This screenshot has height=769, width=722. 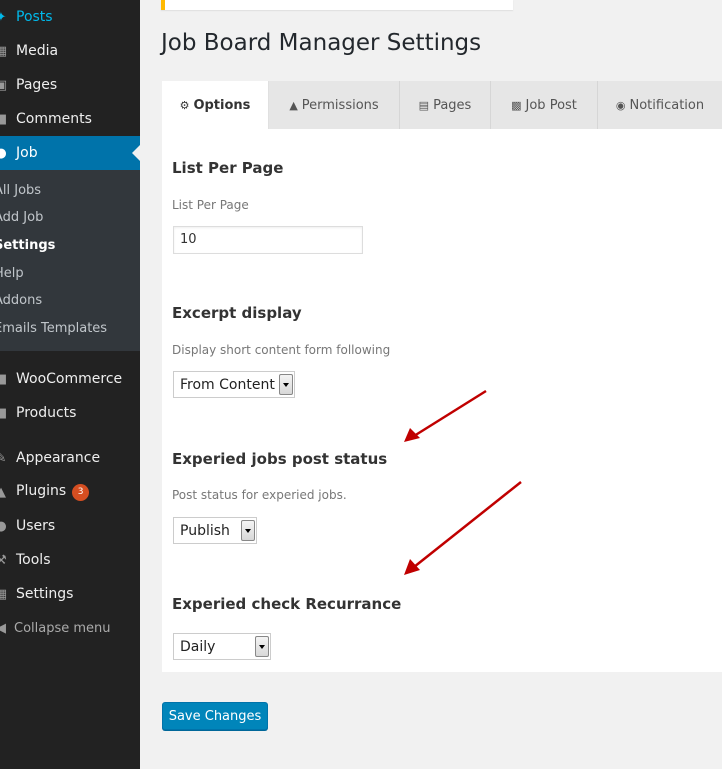 I want to click on plugin-update-count-badge: 3, so click(x=81, y=492).